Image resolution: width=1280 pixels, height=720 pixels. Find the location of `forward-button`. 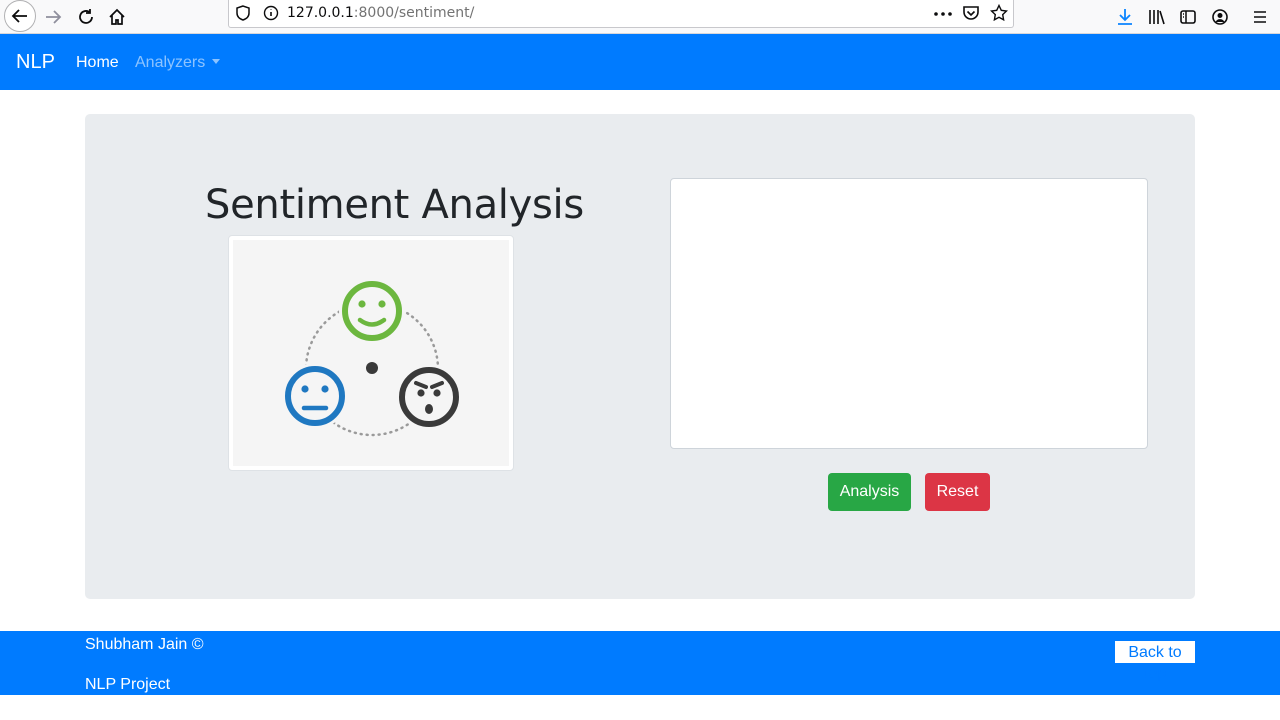

forward-button is located at coordinates (53, 17).